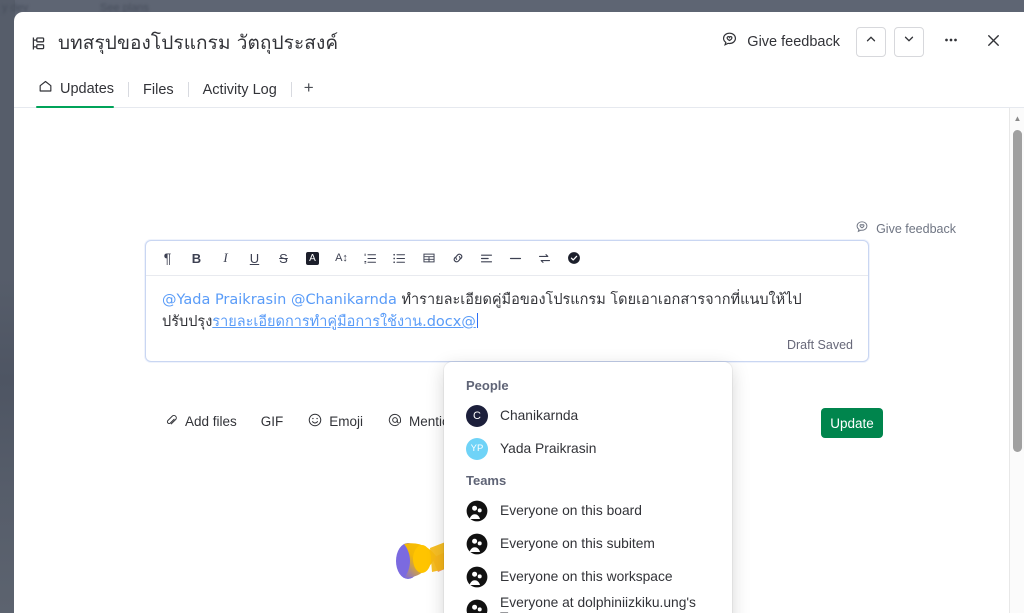  Describe the element at coordinates (486, 480) in the screenshot. I see `teams-group-title: Teams` at that location.